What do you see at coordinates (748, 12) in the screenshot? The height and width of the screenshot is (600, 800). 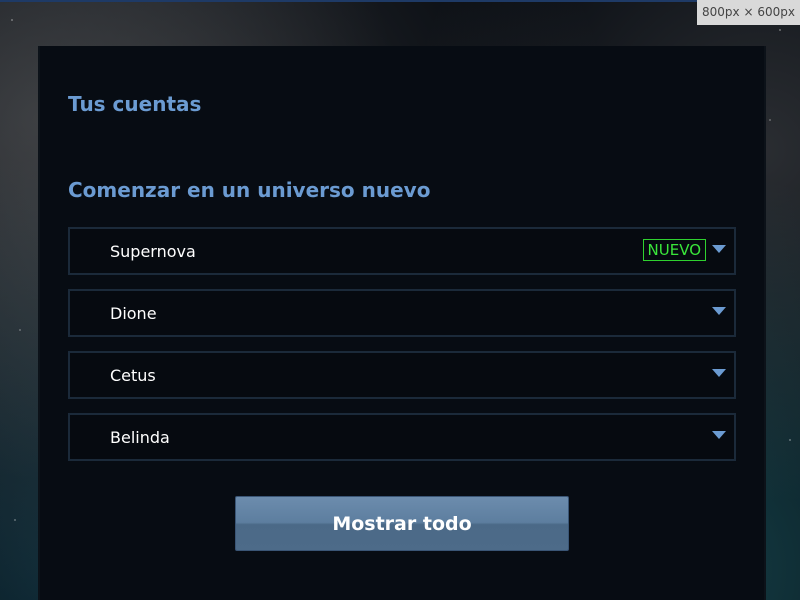 I see `viewport-size-label: 800px × 600px` at bounding box center [748, 12].